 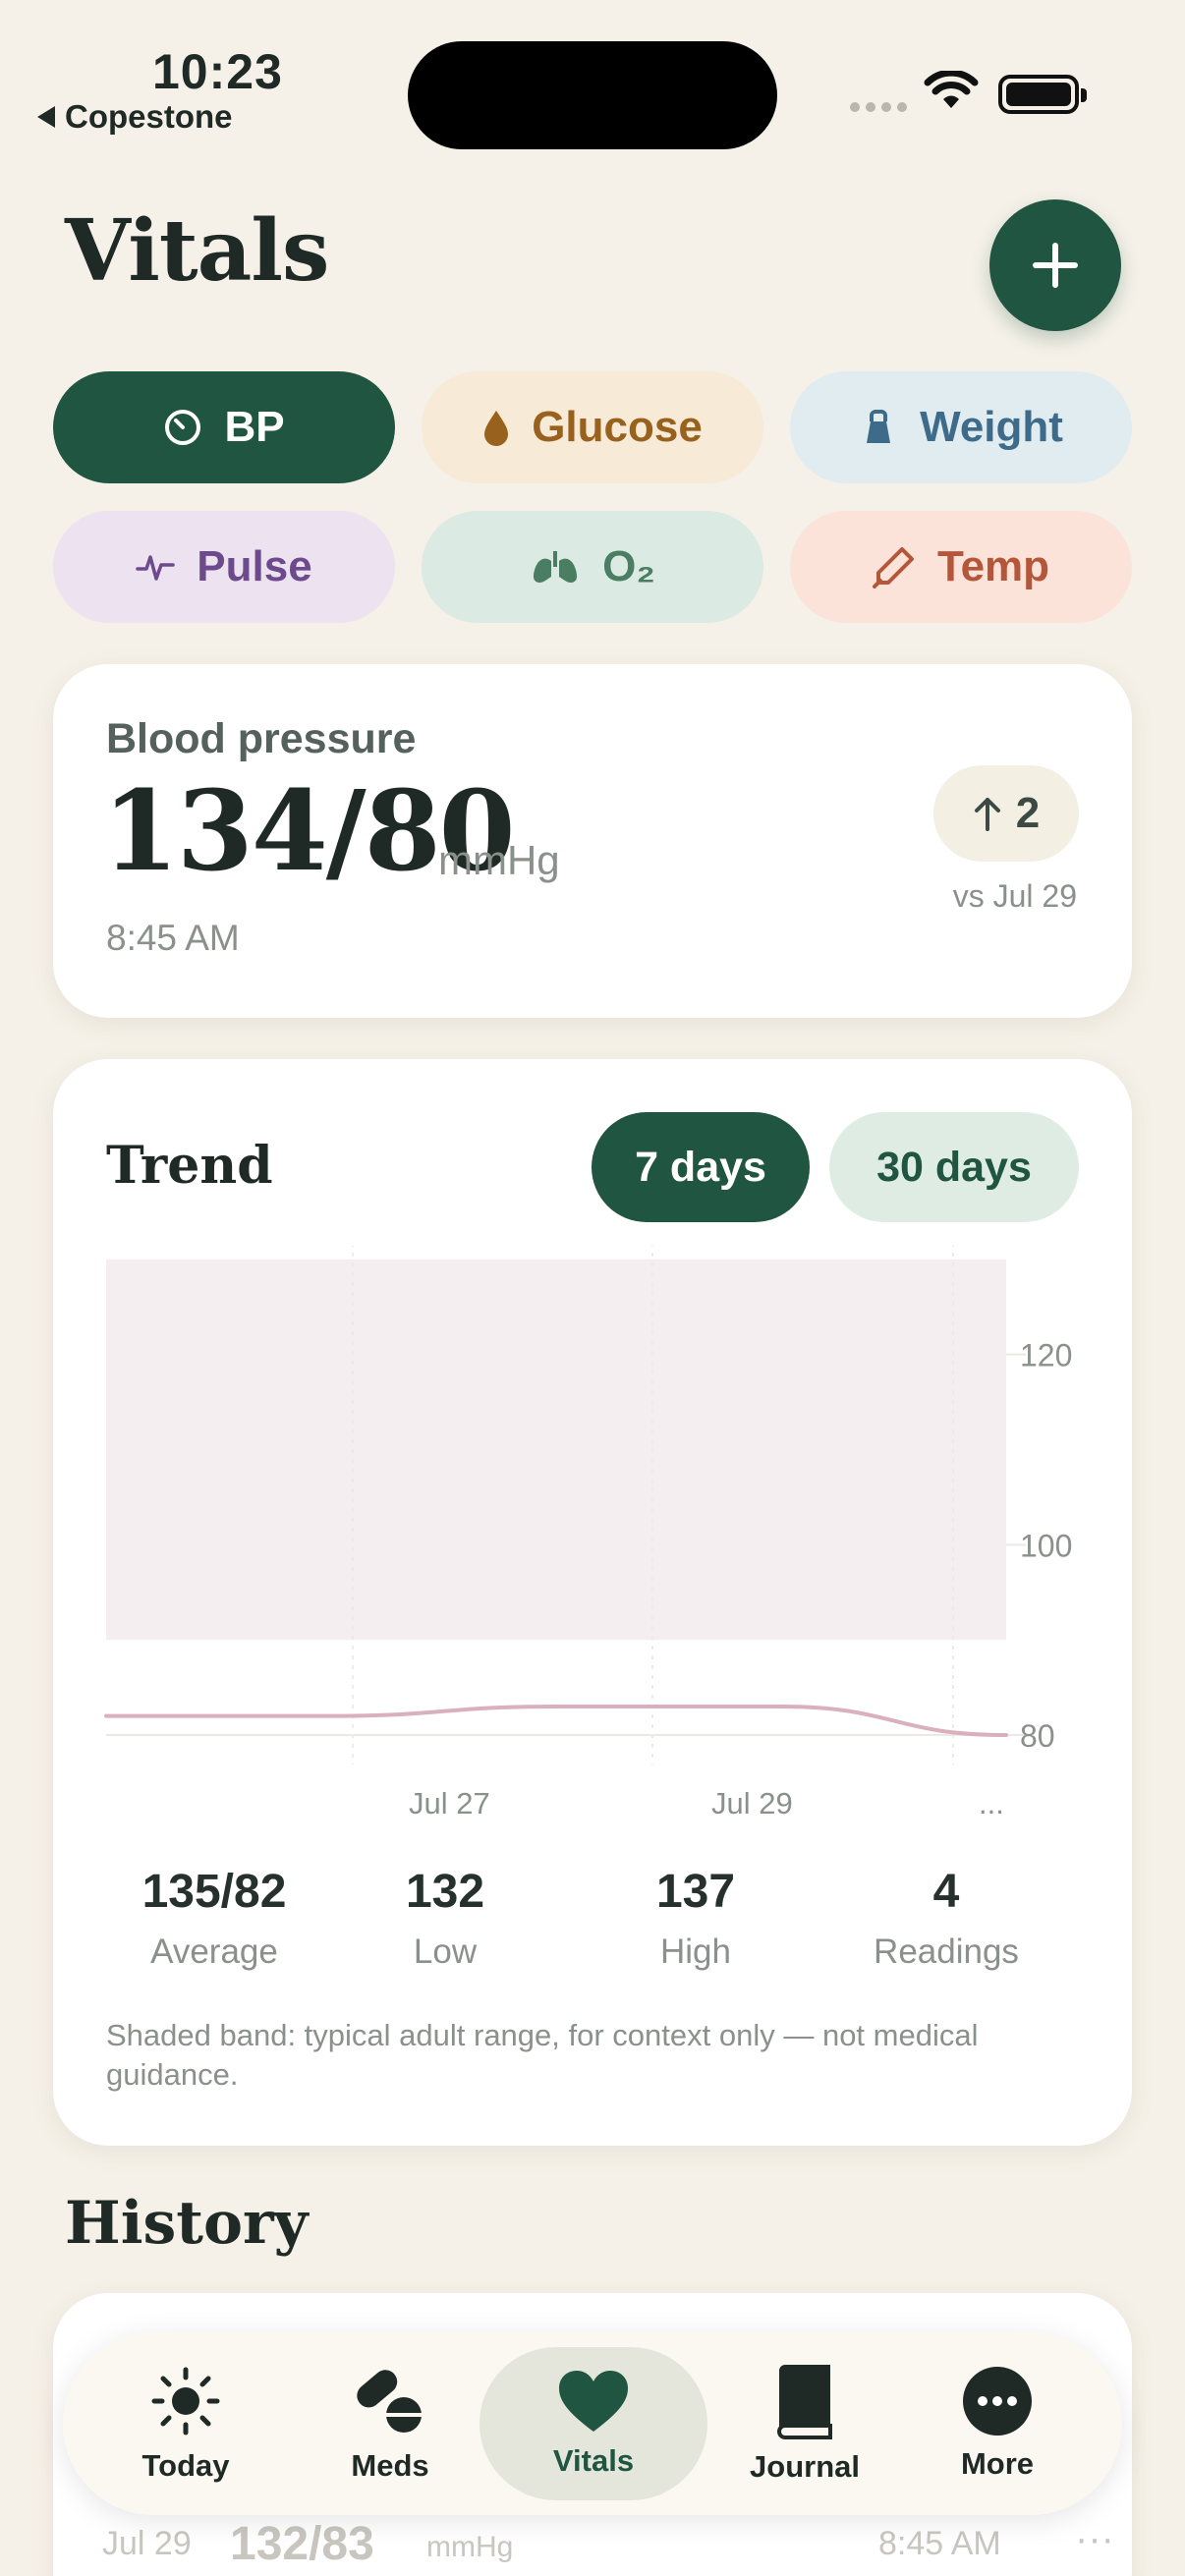 What do you see at coordinates (608, 2546) in the screenshot?
I see `history-row: Jul 29 132/83 mmHg 8:45 AM ···` at bounding box center [608, 2546].